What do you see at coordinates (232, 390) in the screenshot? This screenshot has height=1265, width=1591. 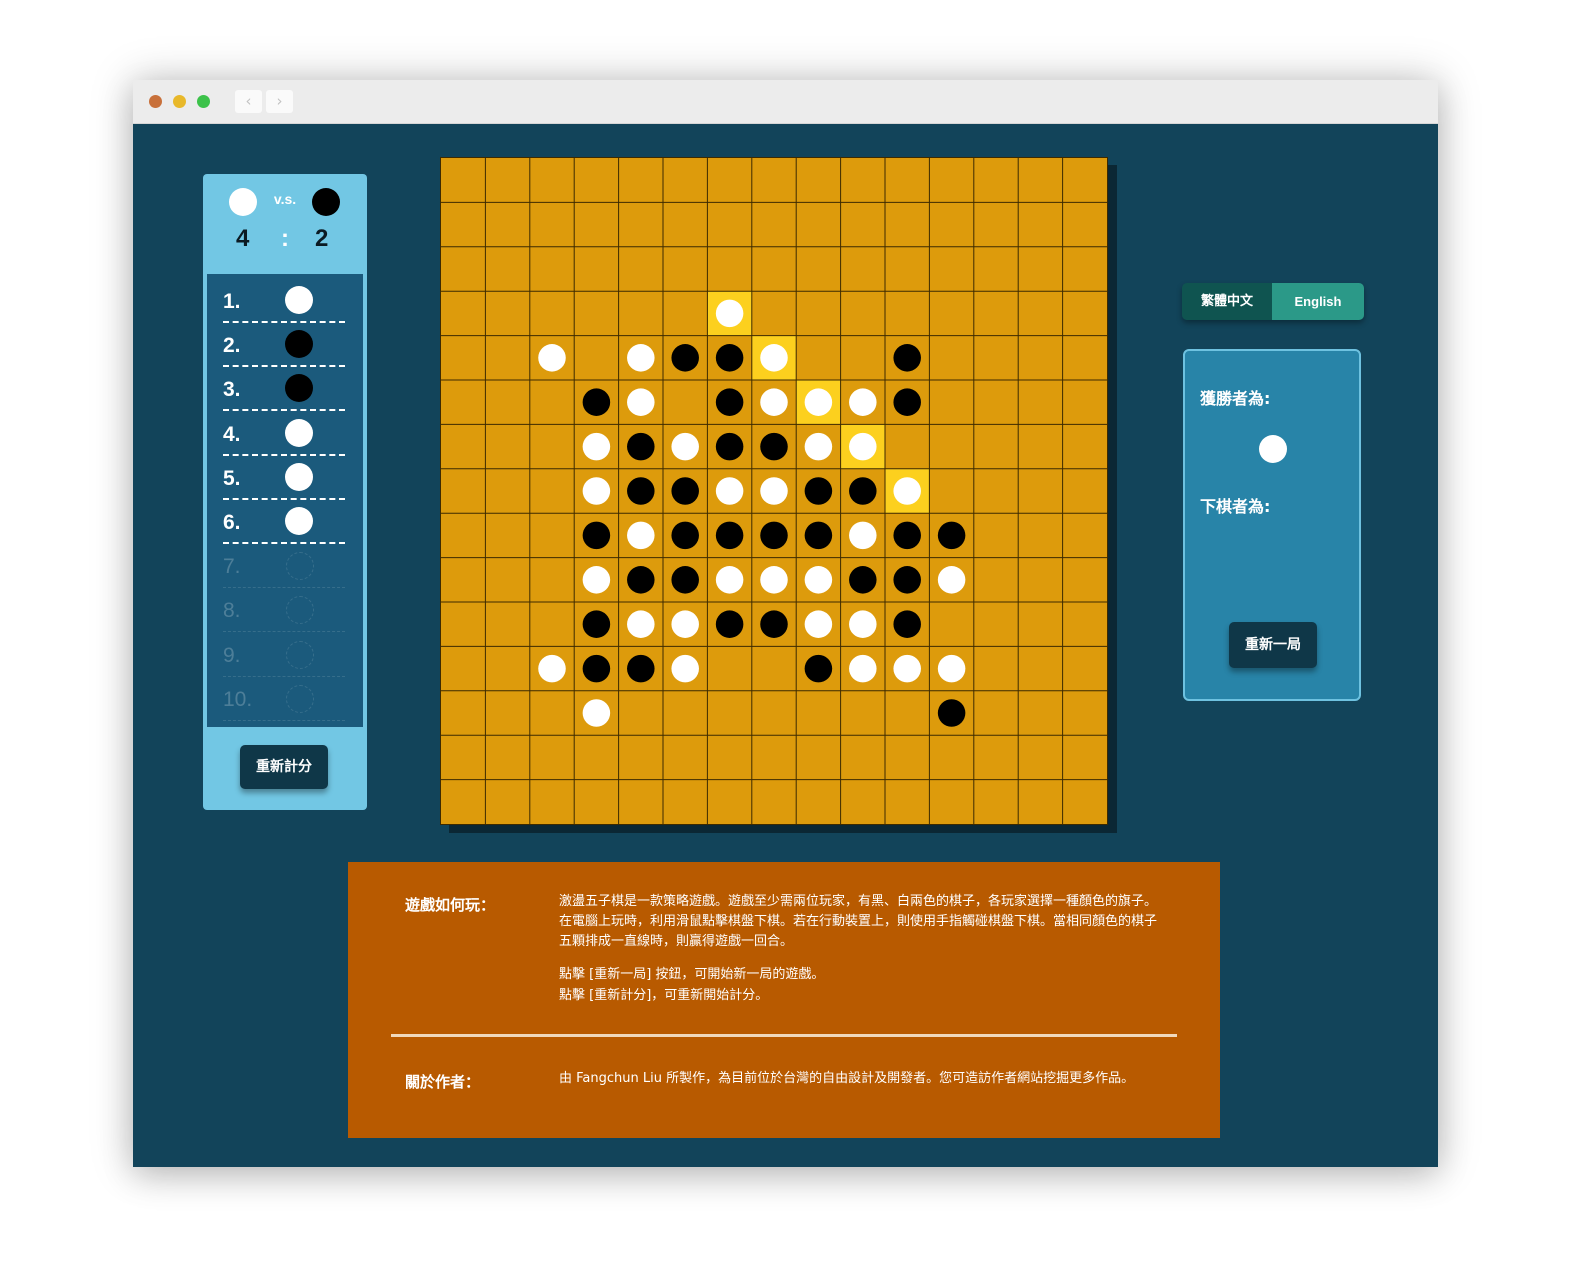 I see `round-number: 3.` at bounding box center [232, 390].